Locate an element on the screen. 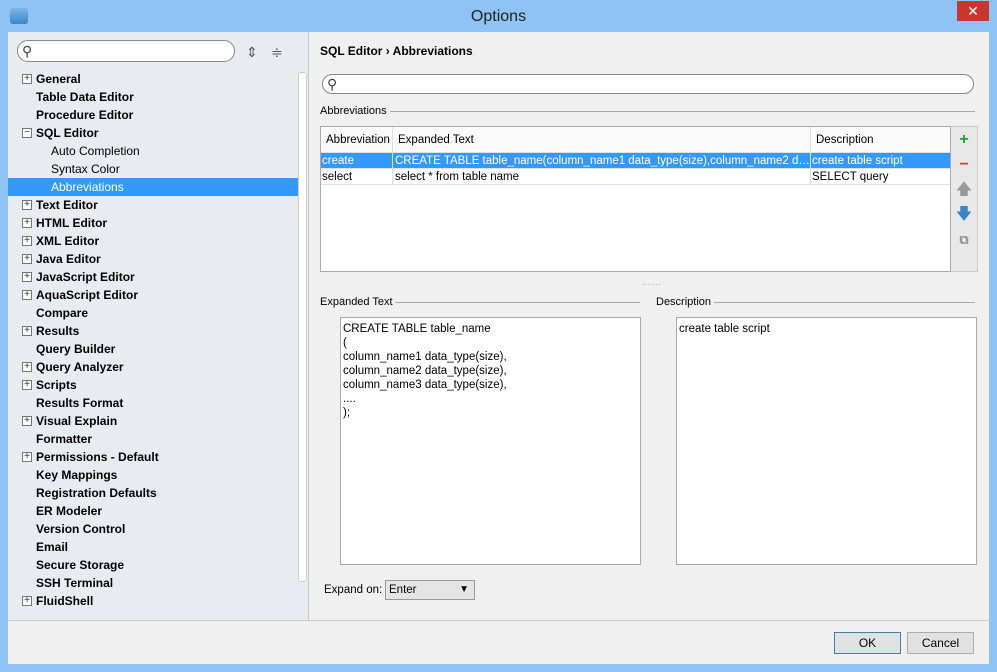  tree-item-label: Java Editor is located at coordinates (68, 259).